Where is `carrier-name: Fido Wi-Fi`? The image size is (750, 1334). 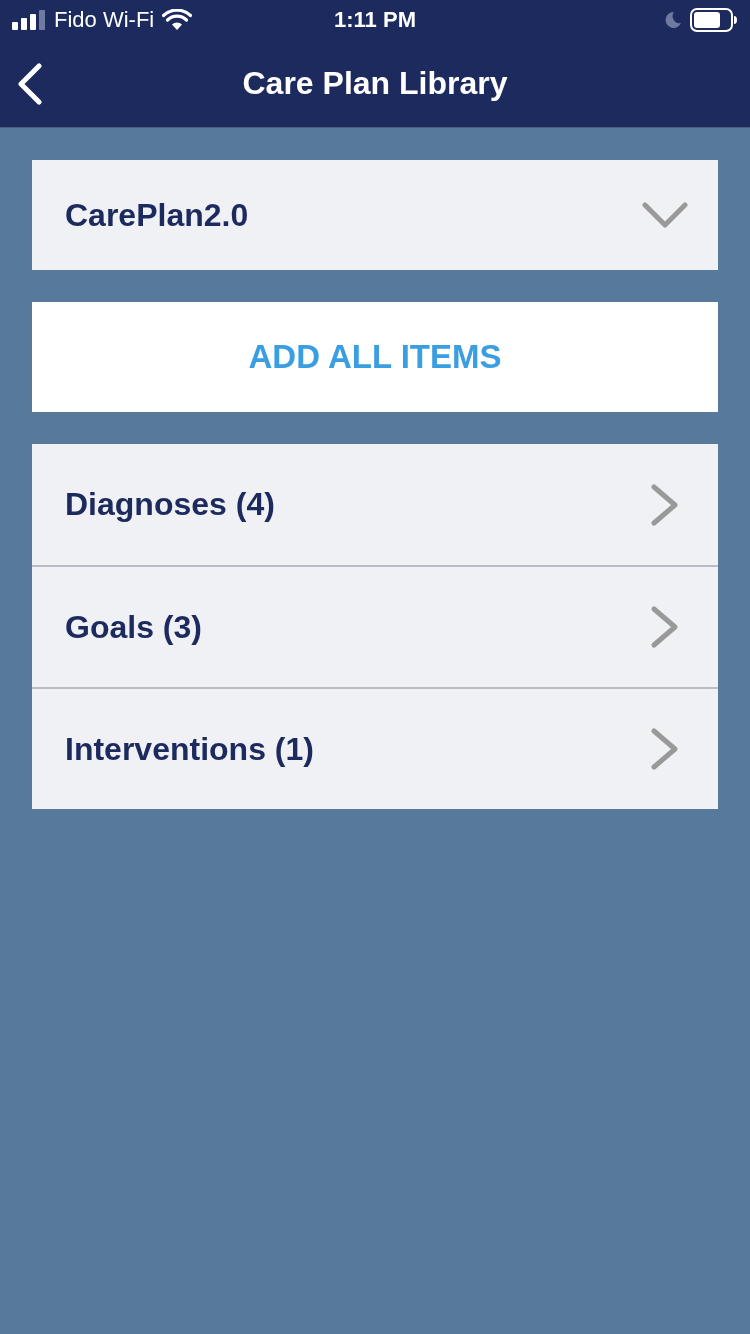 carrier-name: Fido Wi-Fi is located at coordinates (104, 20).